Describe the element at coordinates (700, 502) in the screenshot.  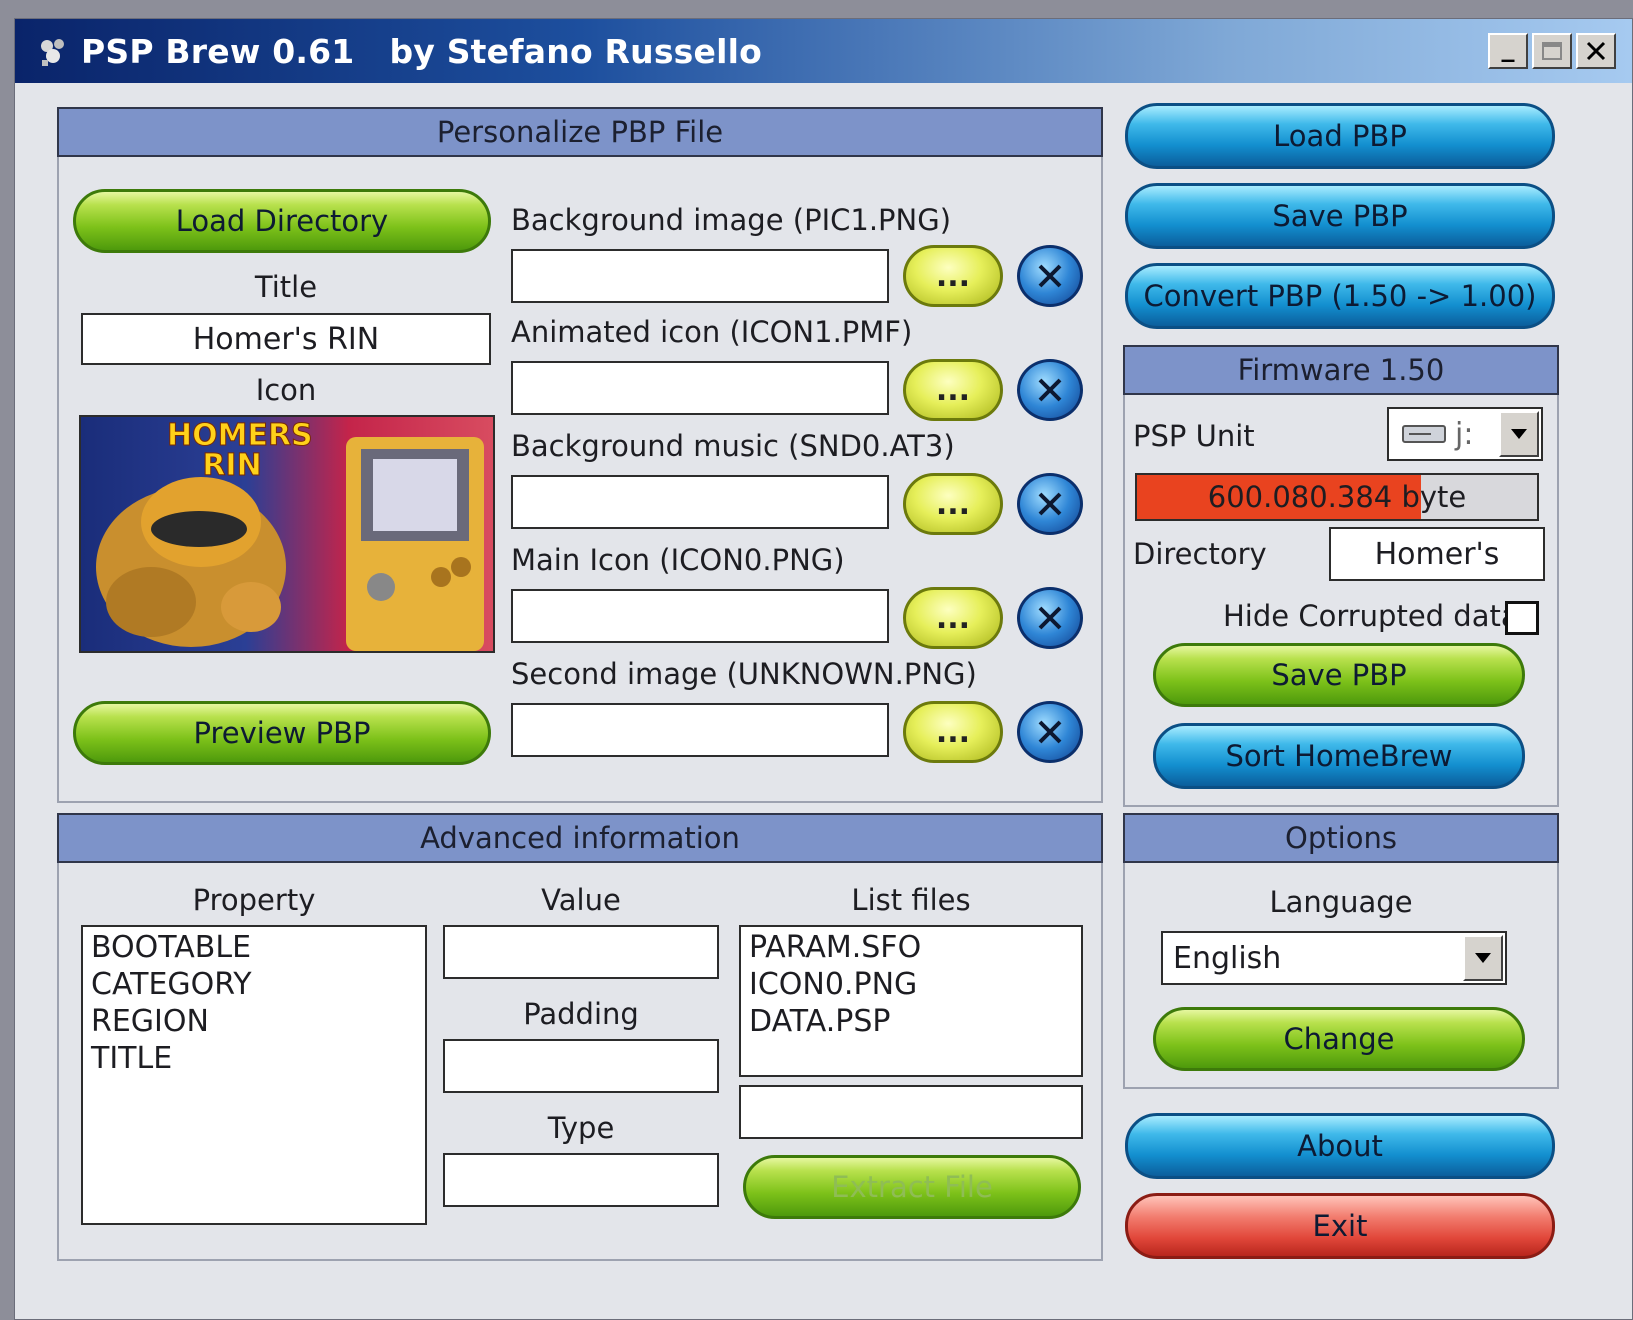
I see `field-input-snd0` at that location.